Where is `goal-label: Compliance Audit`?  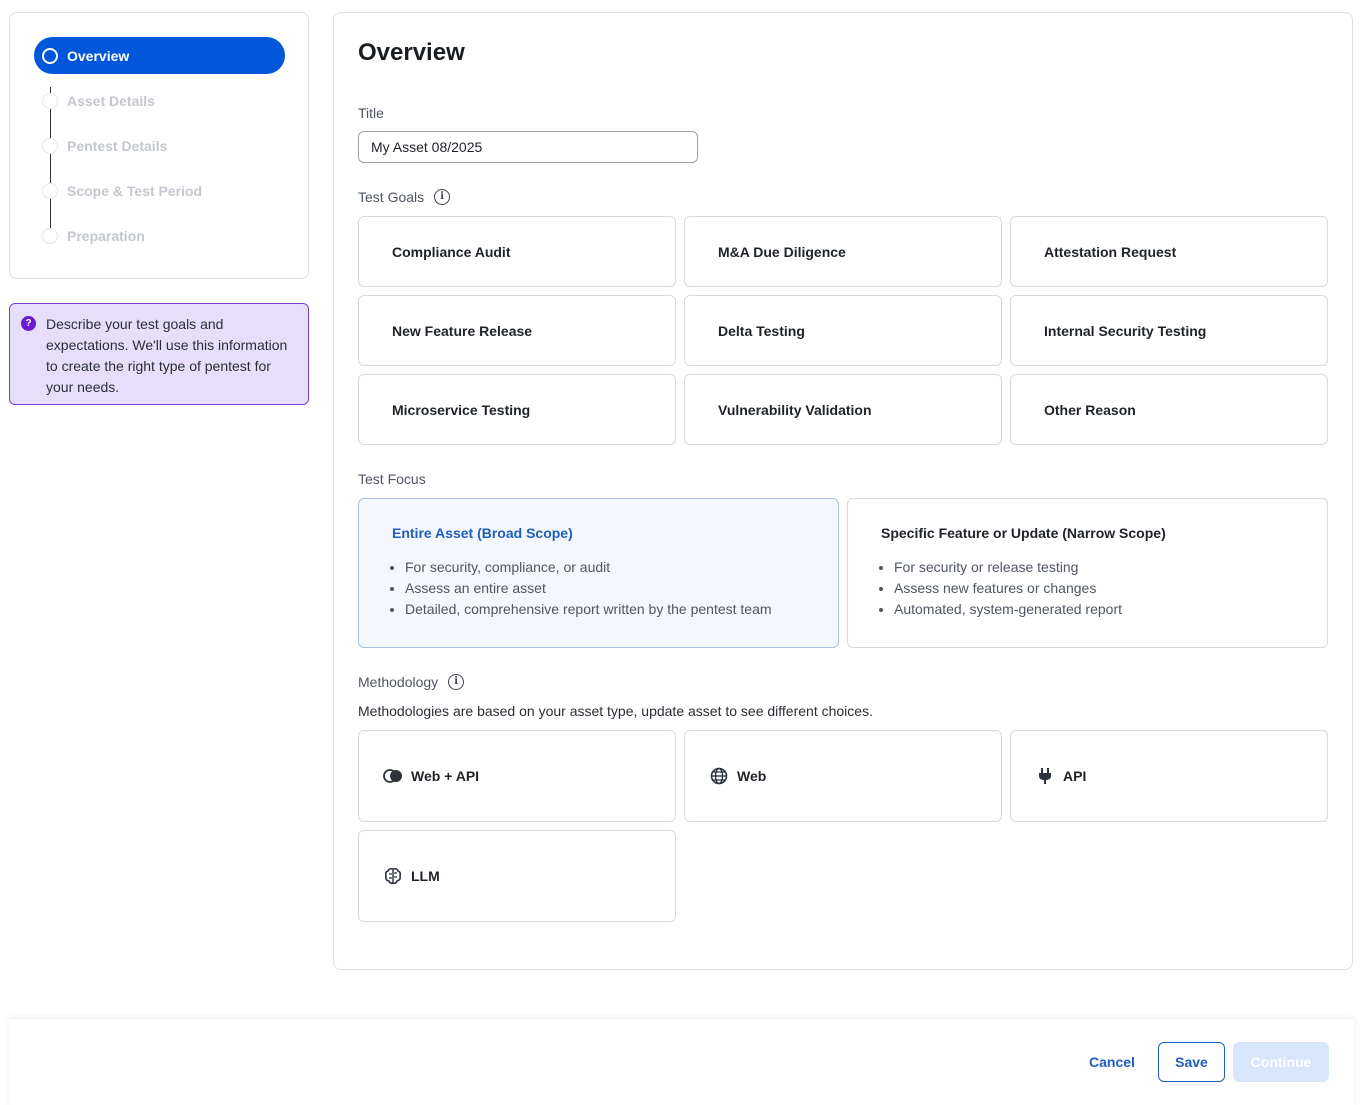
goal-label: Compliance Audit is located at coordinates (451, 251).